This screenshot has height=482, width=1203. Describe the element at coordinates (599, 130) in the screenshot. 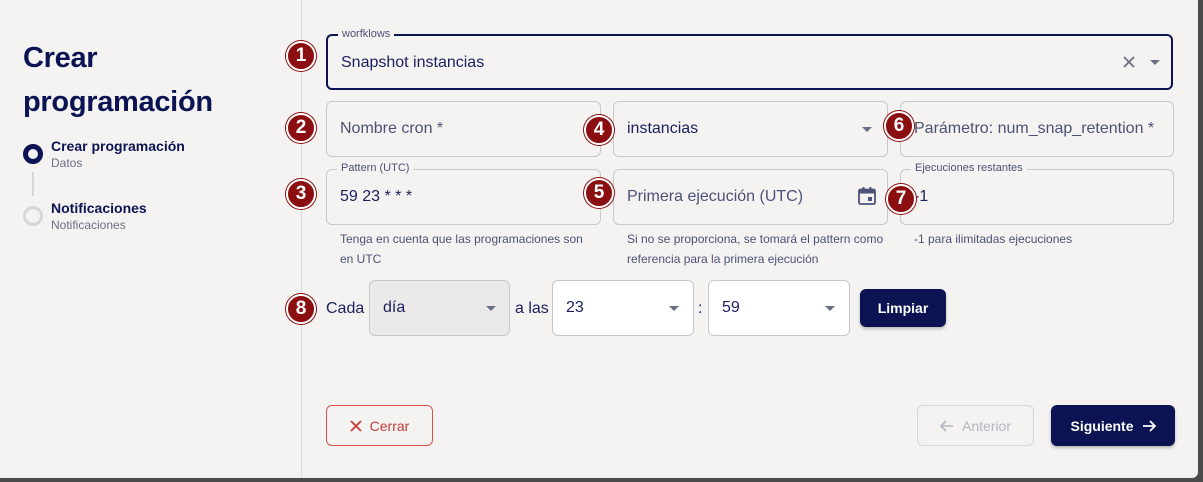

I see `badge-4: 4` at that location.